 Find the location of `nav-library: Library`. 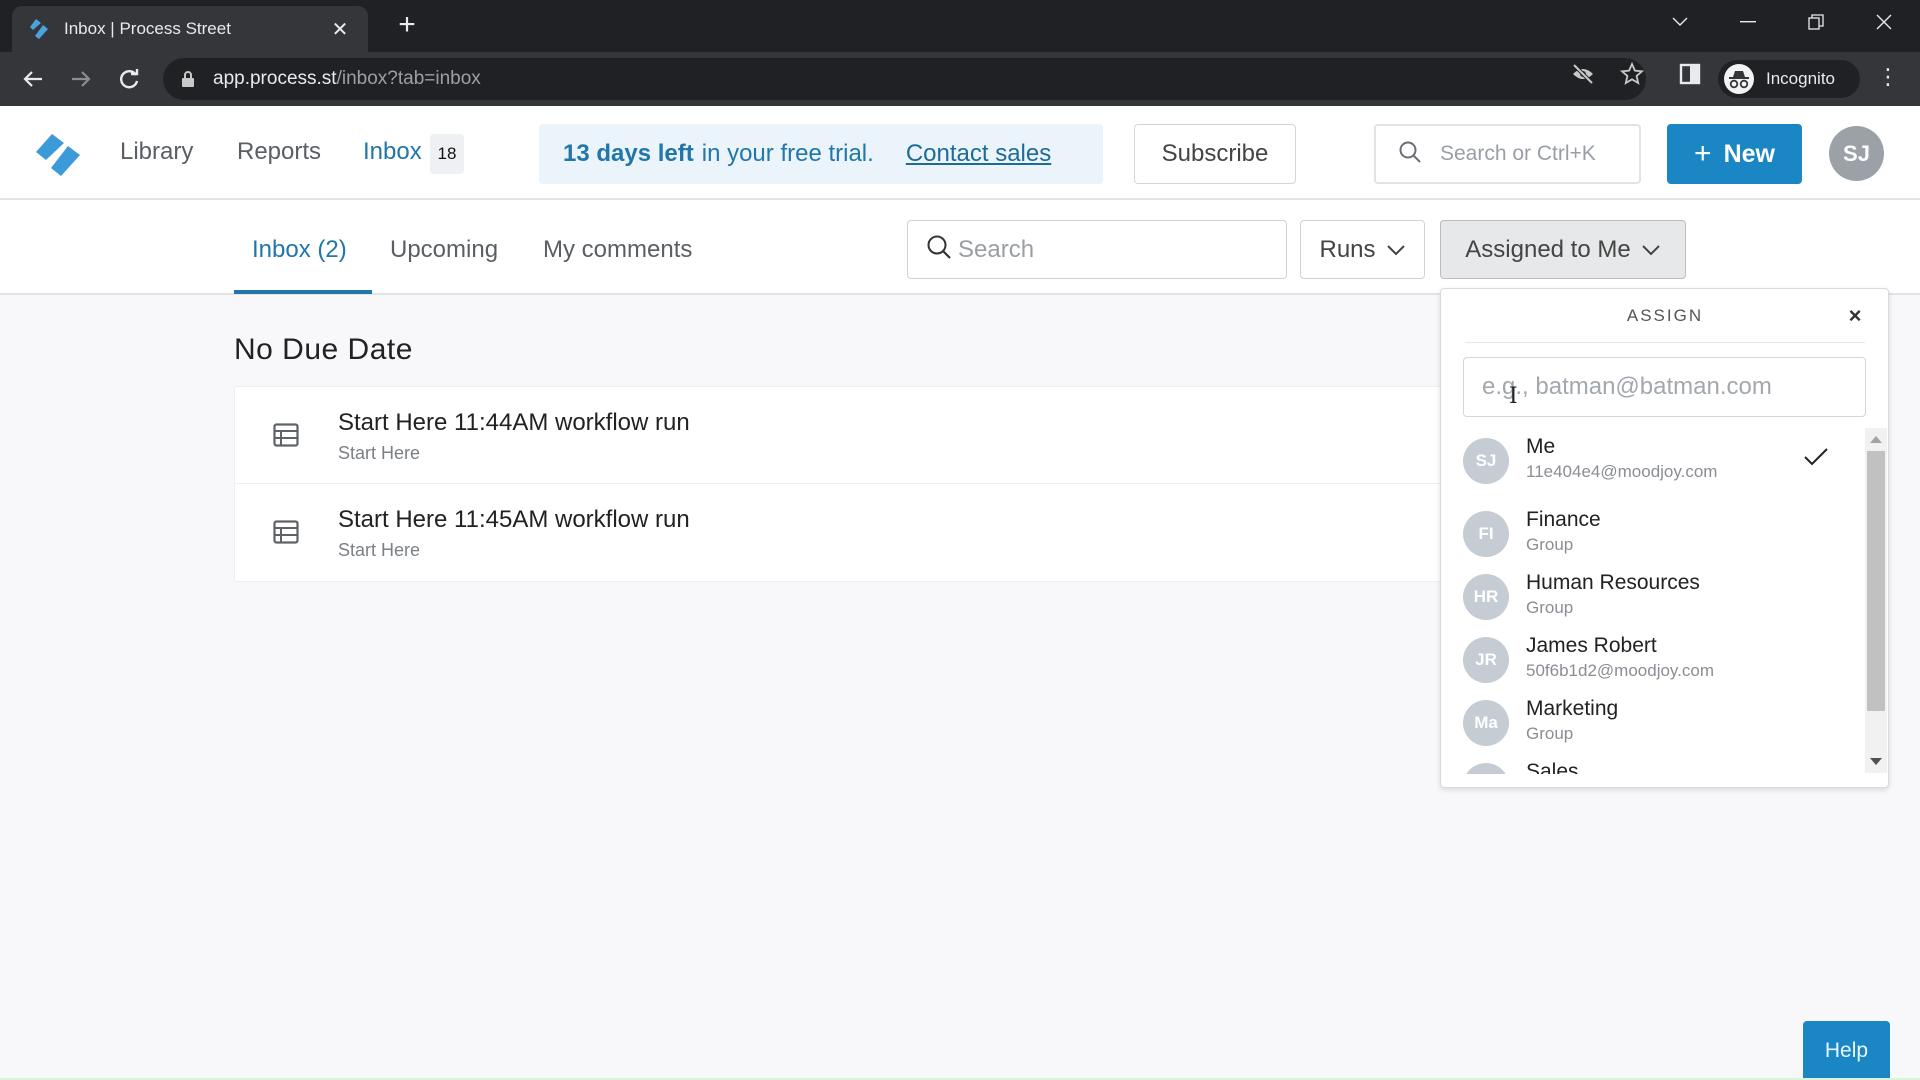

nav-library: Library is located at coordinates (156, 152).